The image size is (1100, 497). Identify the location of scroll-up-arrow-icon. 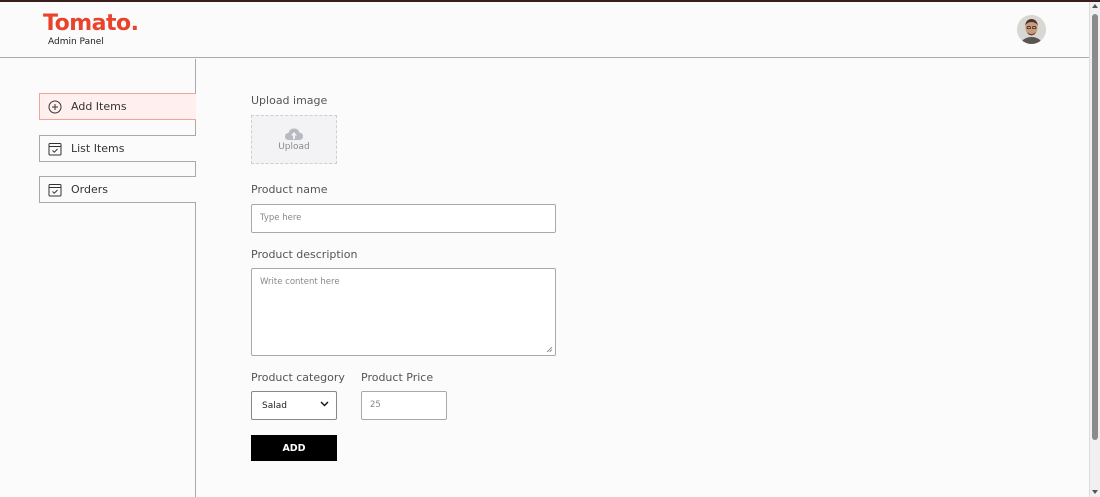
(1095, 6).